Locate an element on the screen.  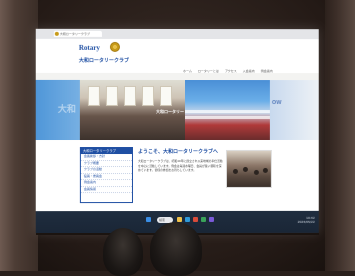
taskbar-search-label: 検索 is located at coordinates (162, 220).